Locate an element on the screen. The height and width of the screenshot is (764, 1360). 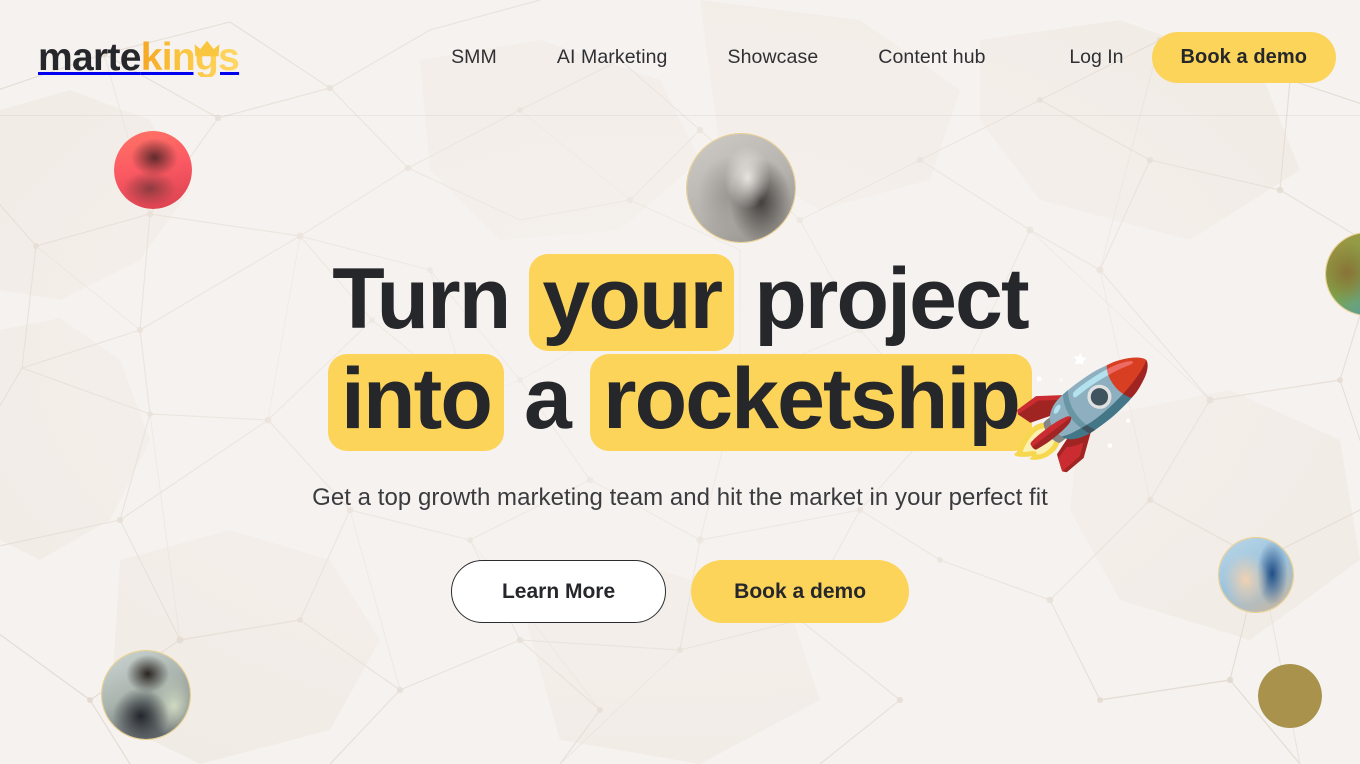
header-actions: Log In Book a demo is located at coordinates (1202, 57).